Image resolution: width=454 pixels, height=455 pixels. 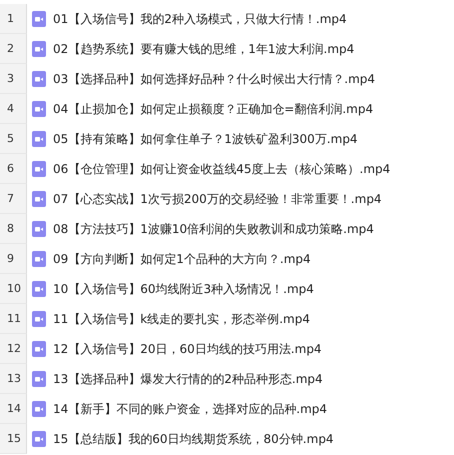 What do you see at coordinates (181, 319) in the screenshot?
I see `file-name: 11【入场信号】k线走的要扎实，形态举例.mp4` at bounding box center [181, 319].